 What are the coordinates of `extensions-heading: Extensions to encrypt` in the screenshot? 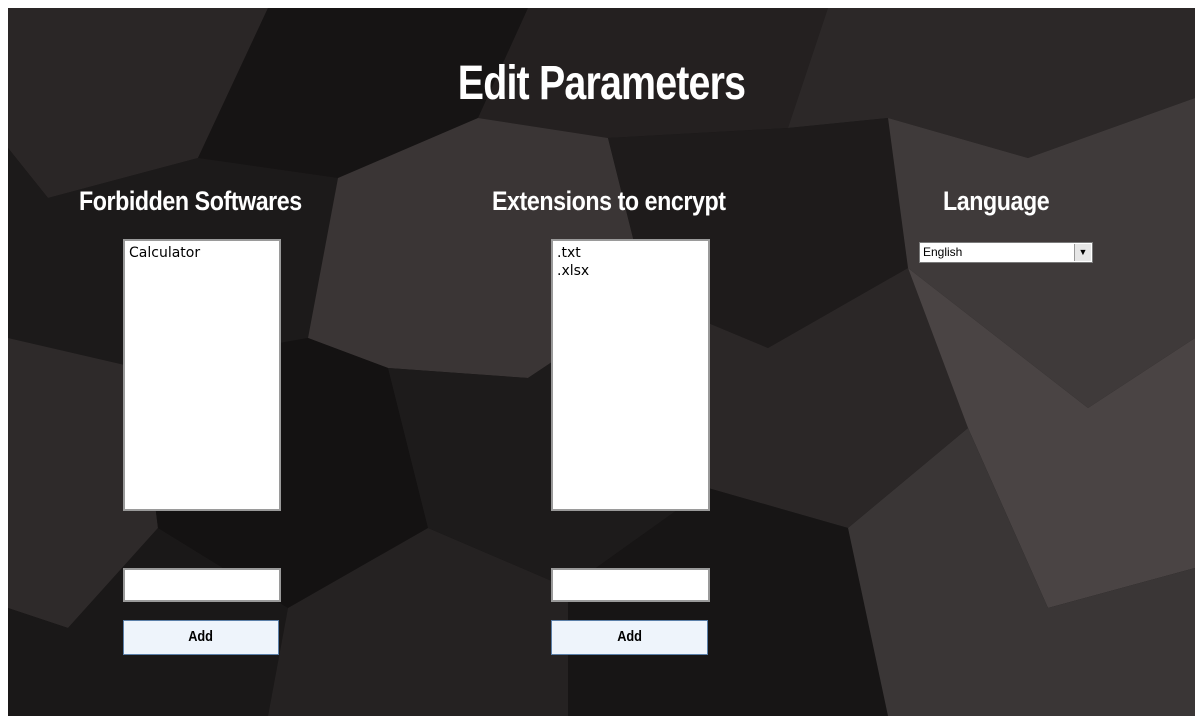 It's located at (609, 201).